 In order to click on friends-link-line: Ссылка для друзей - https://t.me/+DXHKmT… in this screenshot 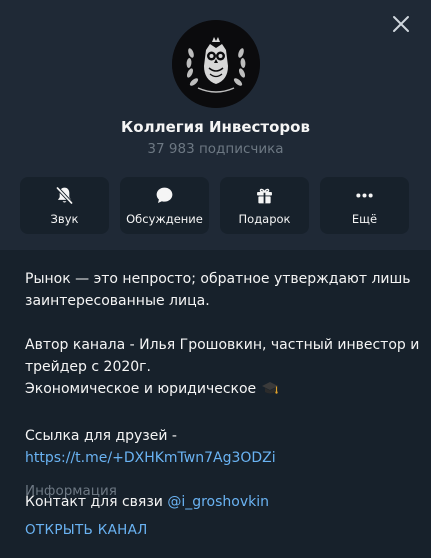, I will do `click(222, 447)`.